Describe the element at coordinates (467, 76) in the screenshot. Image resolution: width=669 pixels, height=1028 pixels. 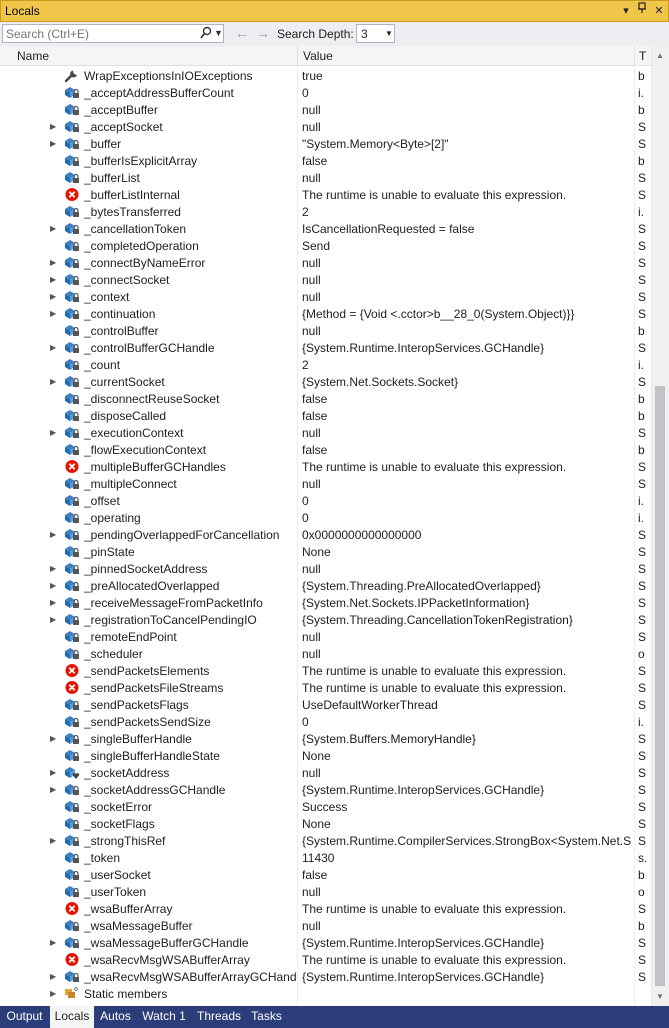
I see `variable-value: true` at that location.